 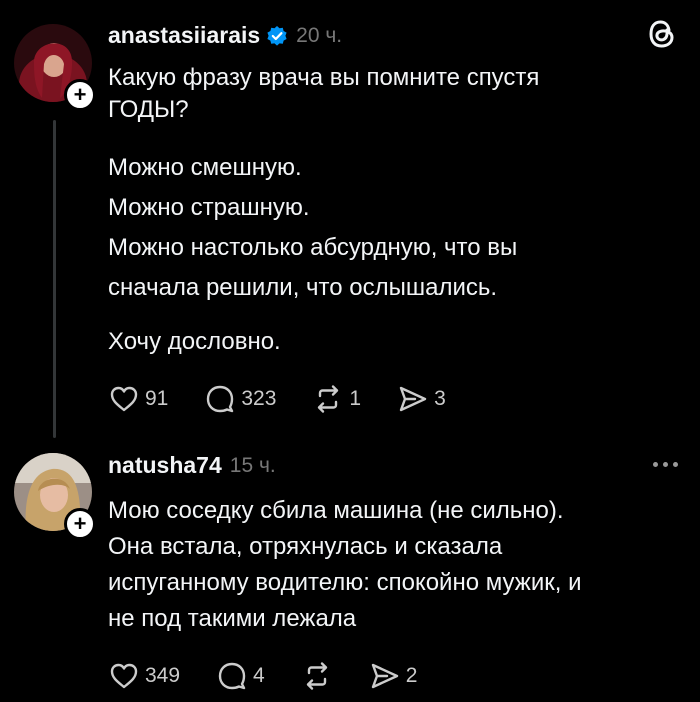 What do you see at coordinates (194, 341) in the screenshot?
I see `text-line: Хочу дословно.` at bounding box center [194, 341].